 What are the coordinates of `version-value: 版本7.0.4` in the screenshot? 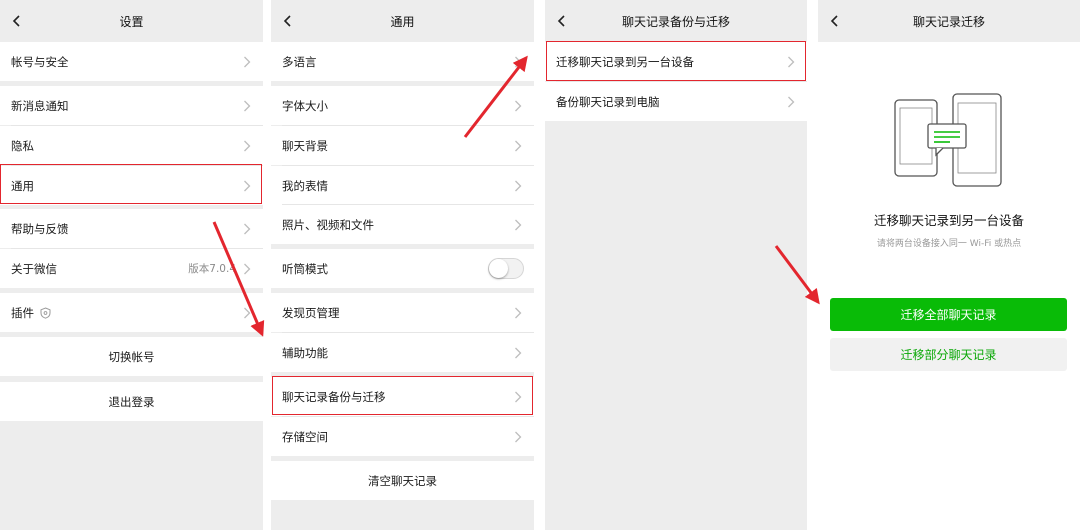 It's located at (212, 269).